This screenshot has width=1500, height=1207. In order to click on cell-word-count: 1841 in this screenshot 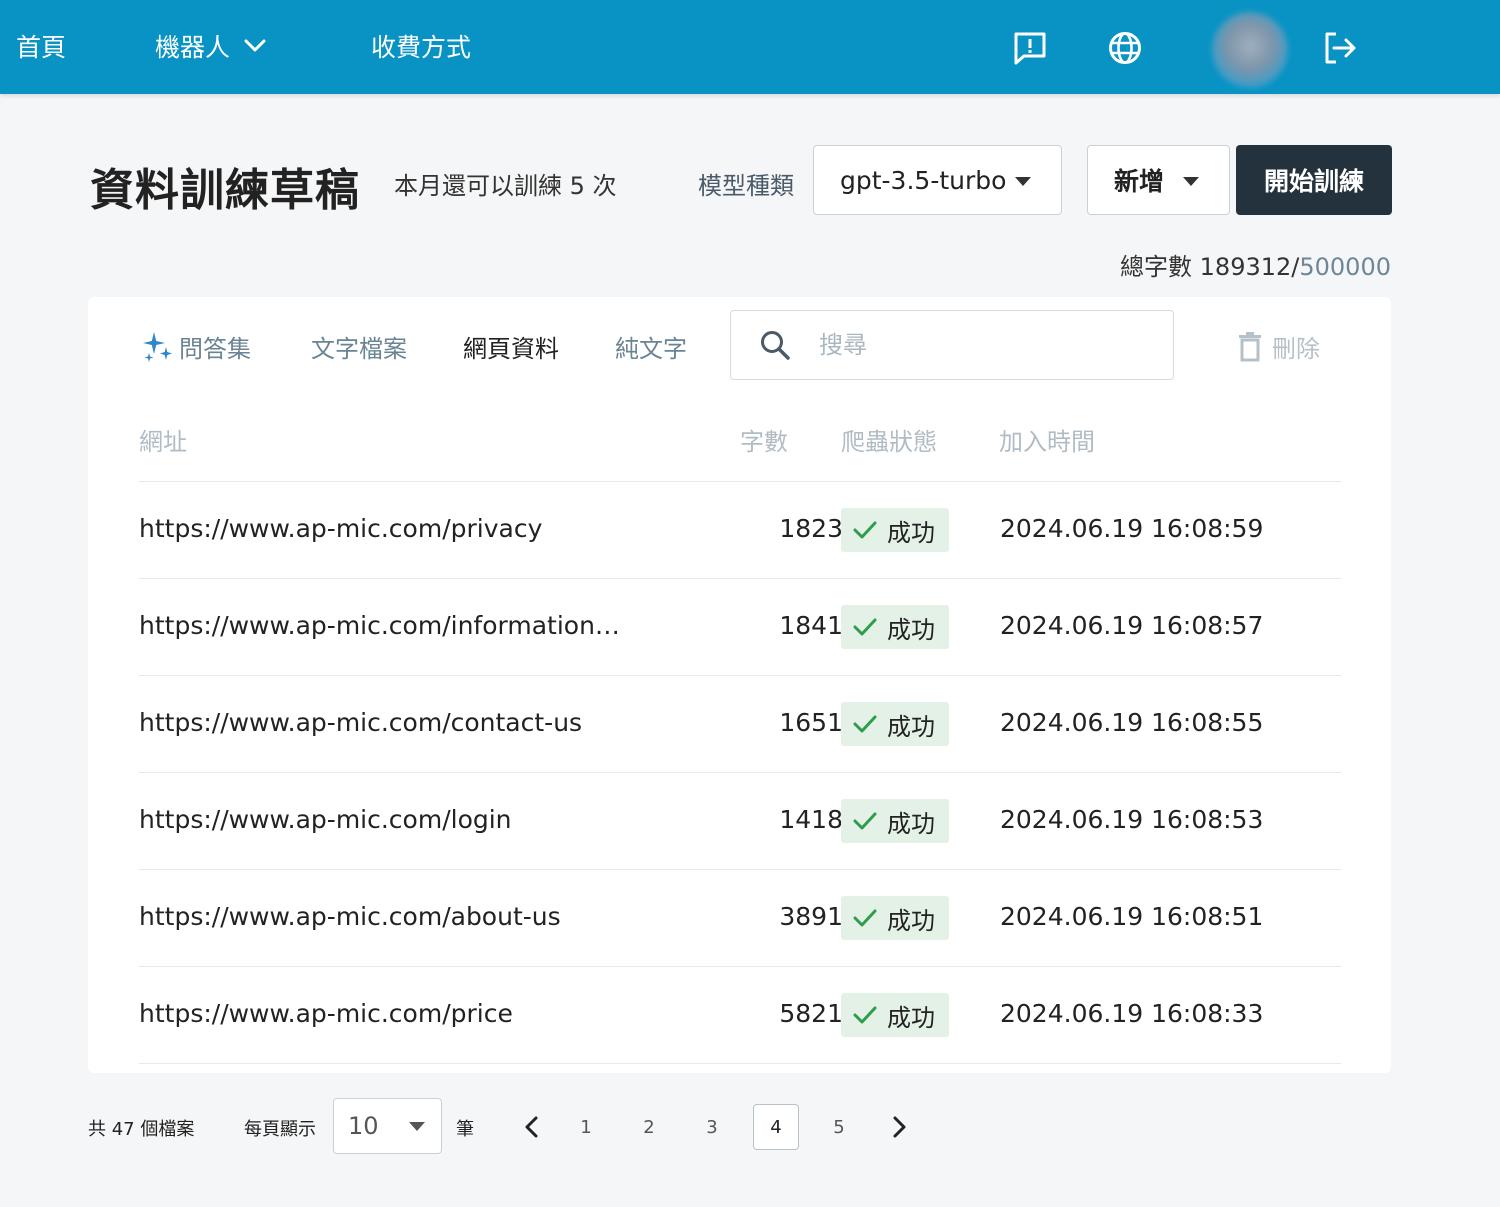, I will do `click(811, 625)`.